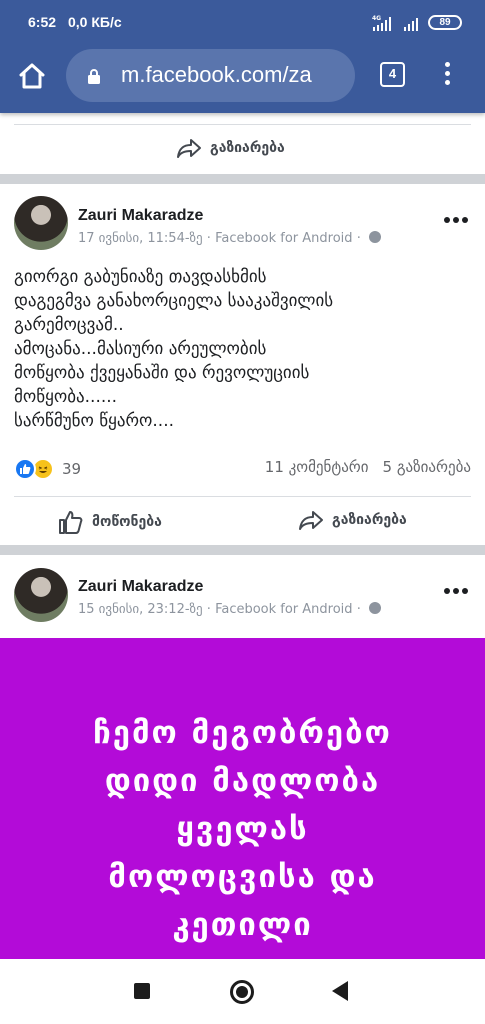 This screenshot has width=485, height=1024. Describe the element at coordinates (317, 467) in the screenshot. I see `comment-count: 11 კომენტარი` at that location.